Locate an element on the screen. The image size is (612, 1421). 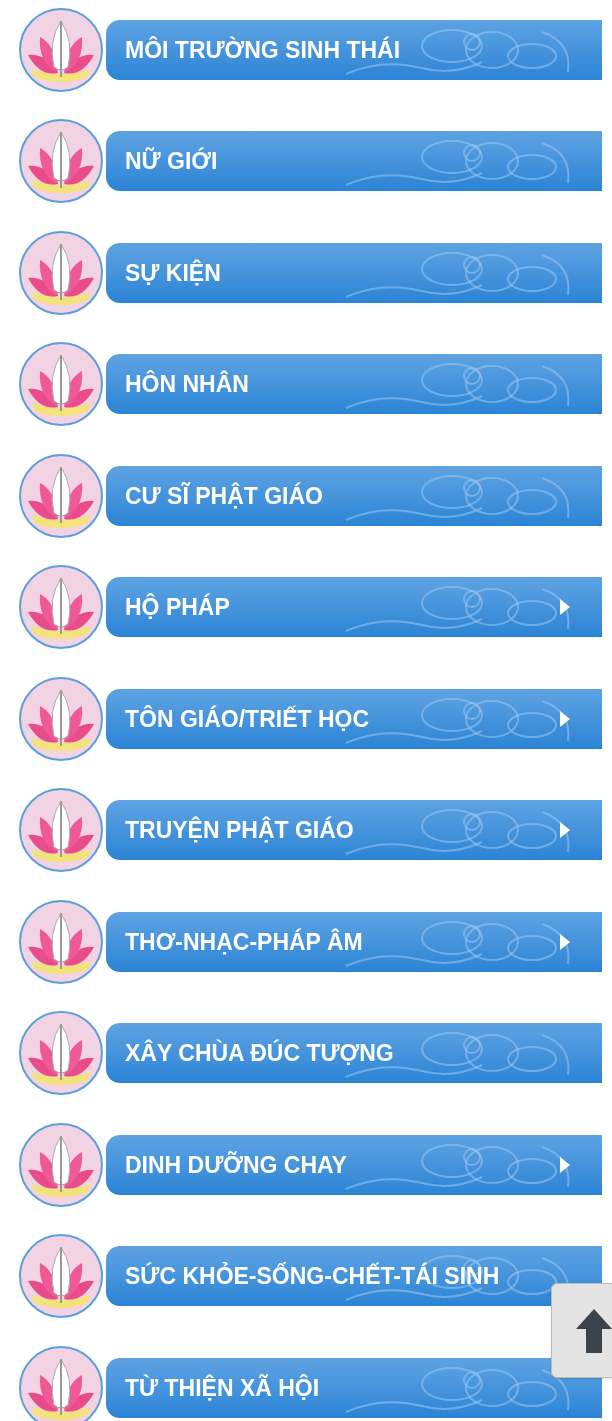
menu-item: CƯ SĨ PHẬT GIÁO is located at coordinates (354, 495).